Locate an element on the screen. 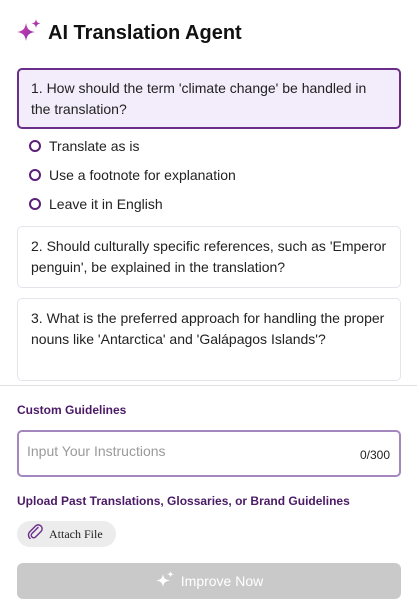  attach-file-label: Attach File is located at coordinates (76, 533).